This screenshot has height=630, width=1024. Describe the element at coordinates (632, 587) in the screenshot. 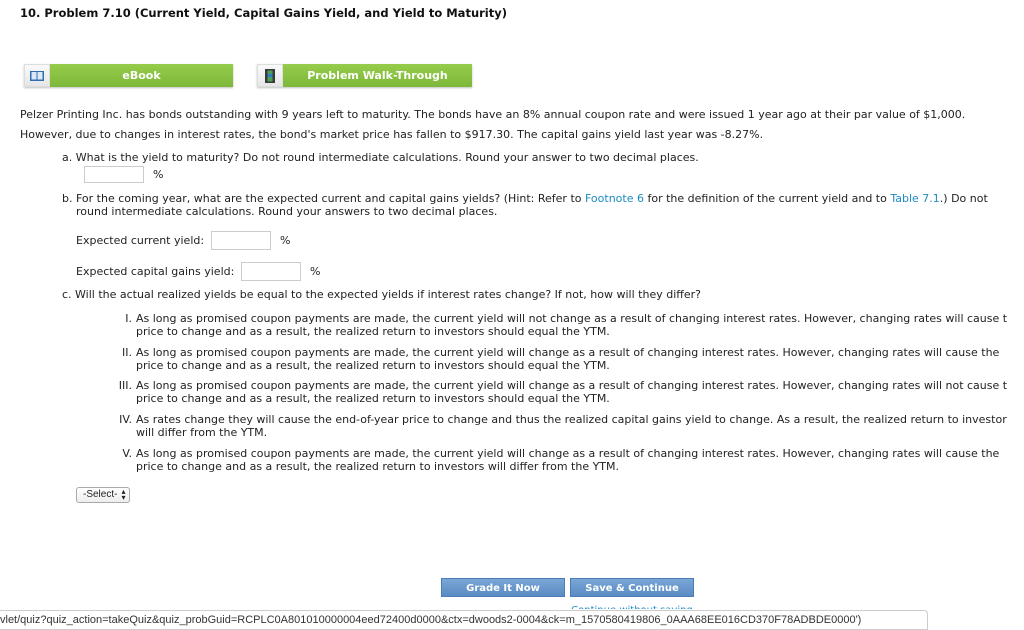

I see `save-continue-button: Save & Continue` at that location.